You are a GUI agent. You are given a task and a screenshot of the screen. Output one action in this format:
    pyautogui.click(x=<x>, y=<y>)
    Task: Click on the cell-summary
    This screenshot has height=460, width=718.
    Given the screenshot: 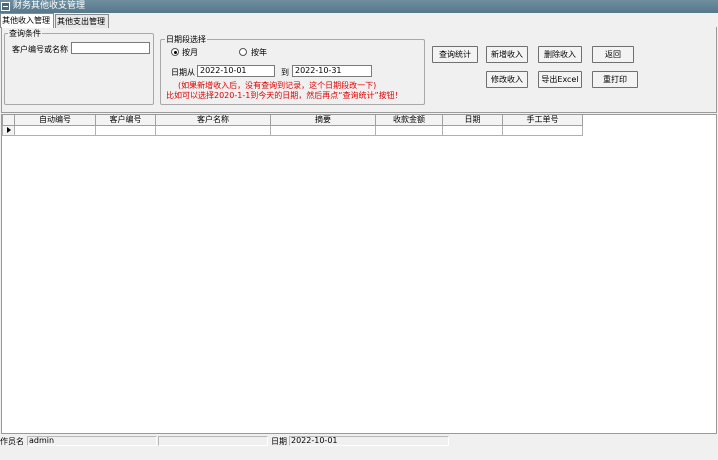 What is the action you would take?
    pyautogui.click(x=323, y=130)
    